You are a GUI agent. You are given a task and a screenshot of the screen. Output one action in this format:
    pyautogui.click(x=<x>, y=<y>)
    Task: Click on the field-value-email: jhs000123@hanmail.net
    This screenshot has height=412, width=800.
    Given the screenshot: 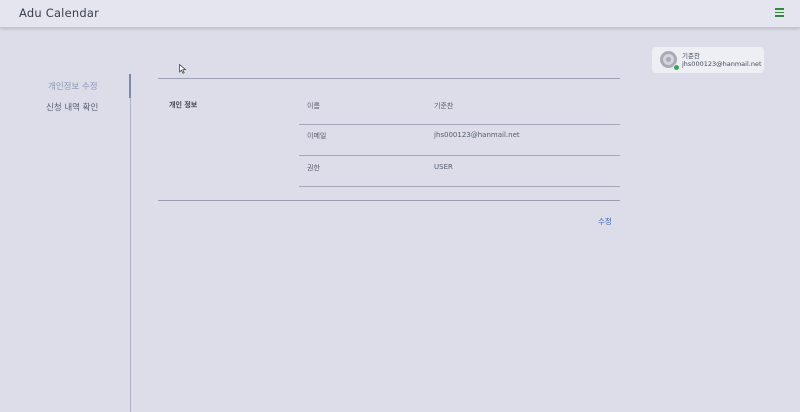 What is the action you would take?
    pyautogui.click(x=477, y=135)
    